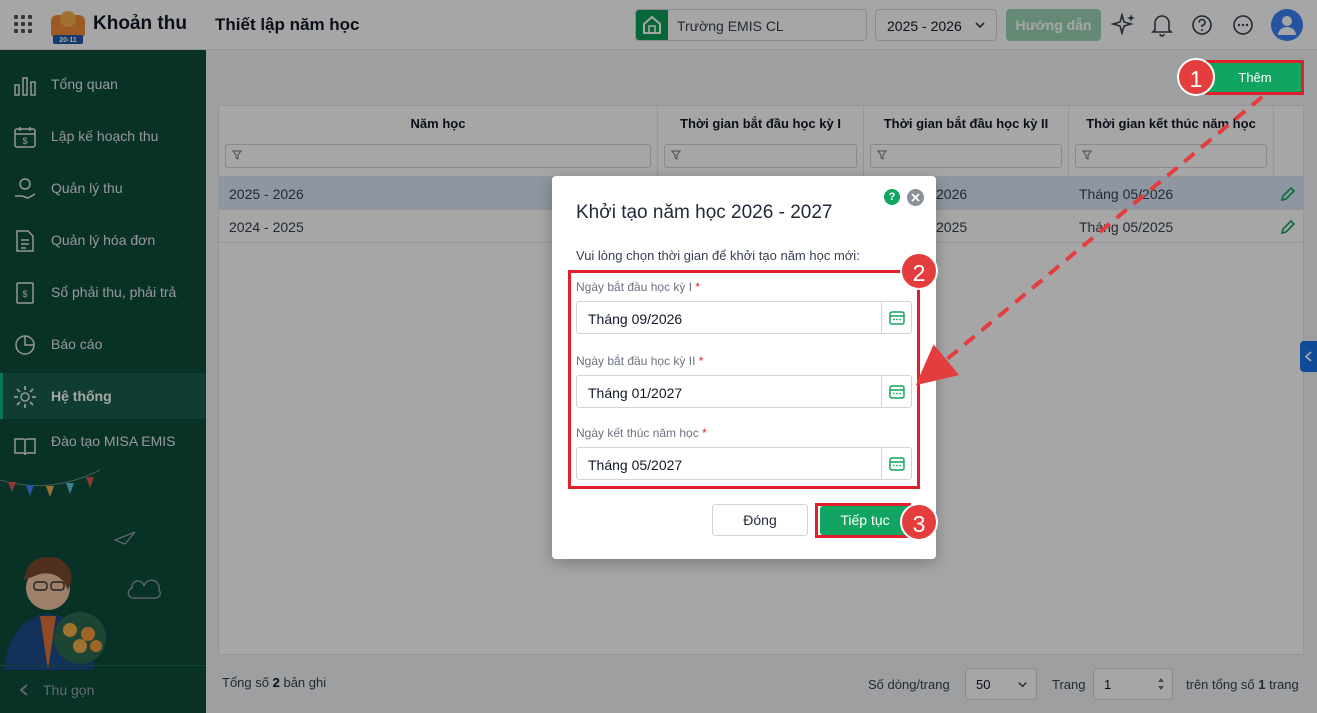  I want to click on step-badge-2: 2, so click(919, 271).